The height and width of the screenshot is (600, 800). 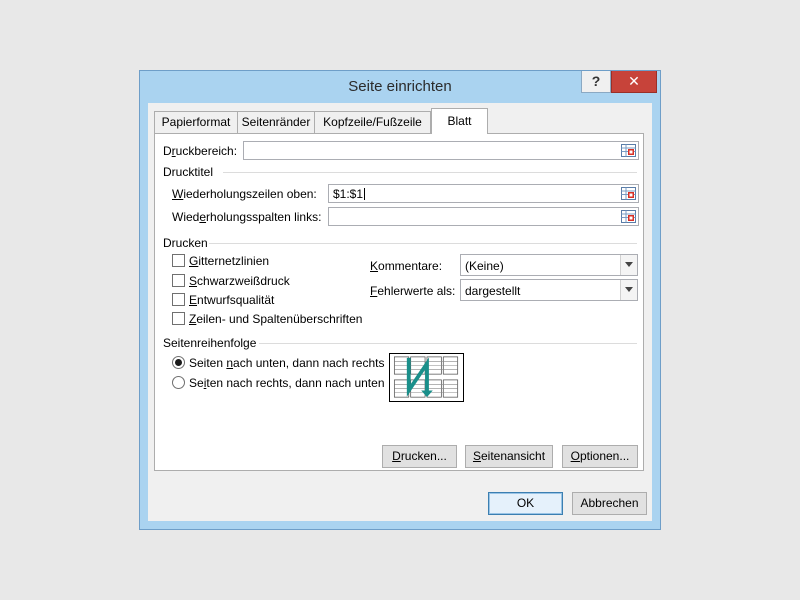 What do you see at coordinates (483, 193) in the screenshot?
I see `repeat-rows-input: $1:$1` at bounding box center [483, 193].